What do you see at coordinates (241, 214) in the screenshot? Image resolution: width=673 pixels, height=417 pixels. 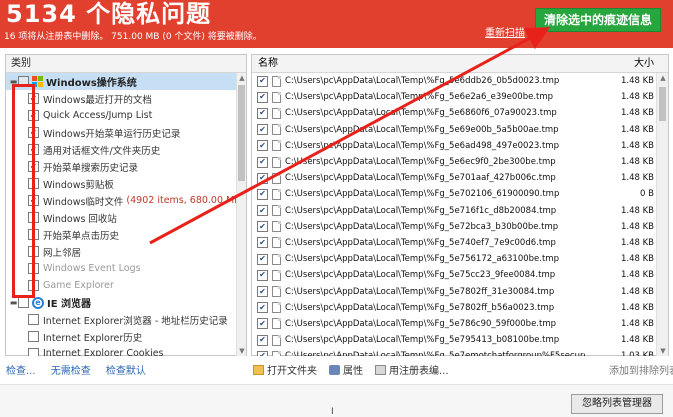 I see `category-scrollbar: ▲ ▼` at bounding box center [241, 214].